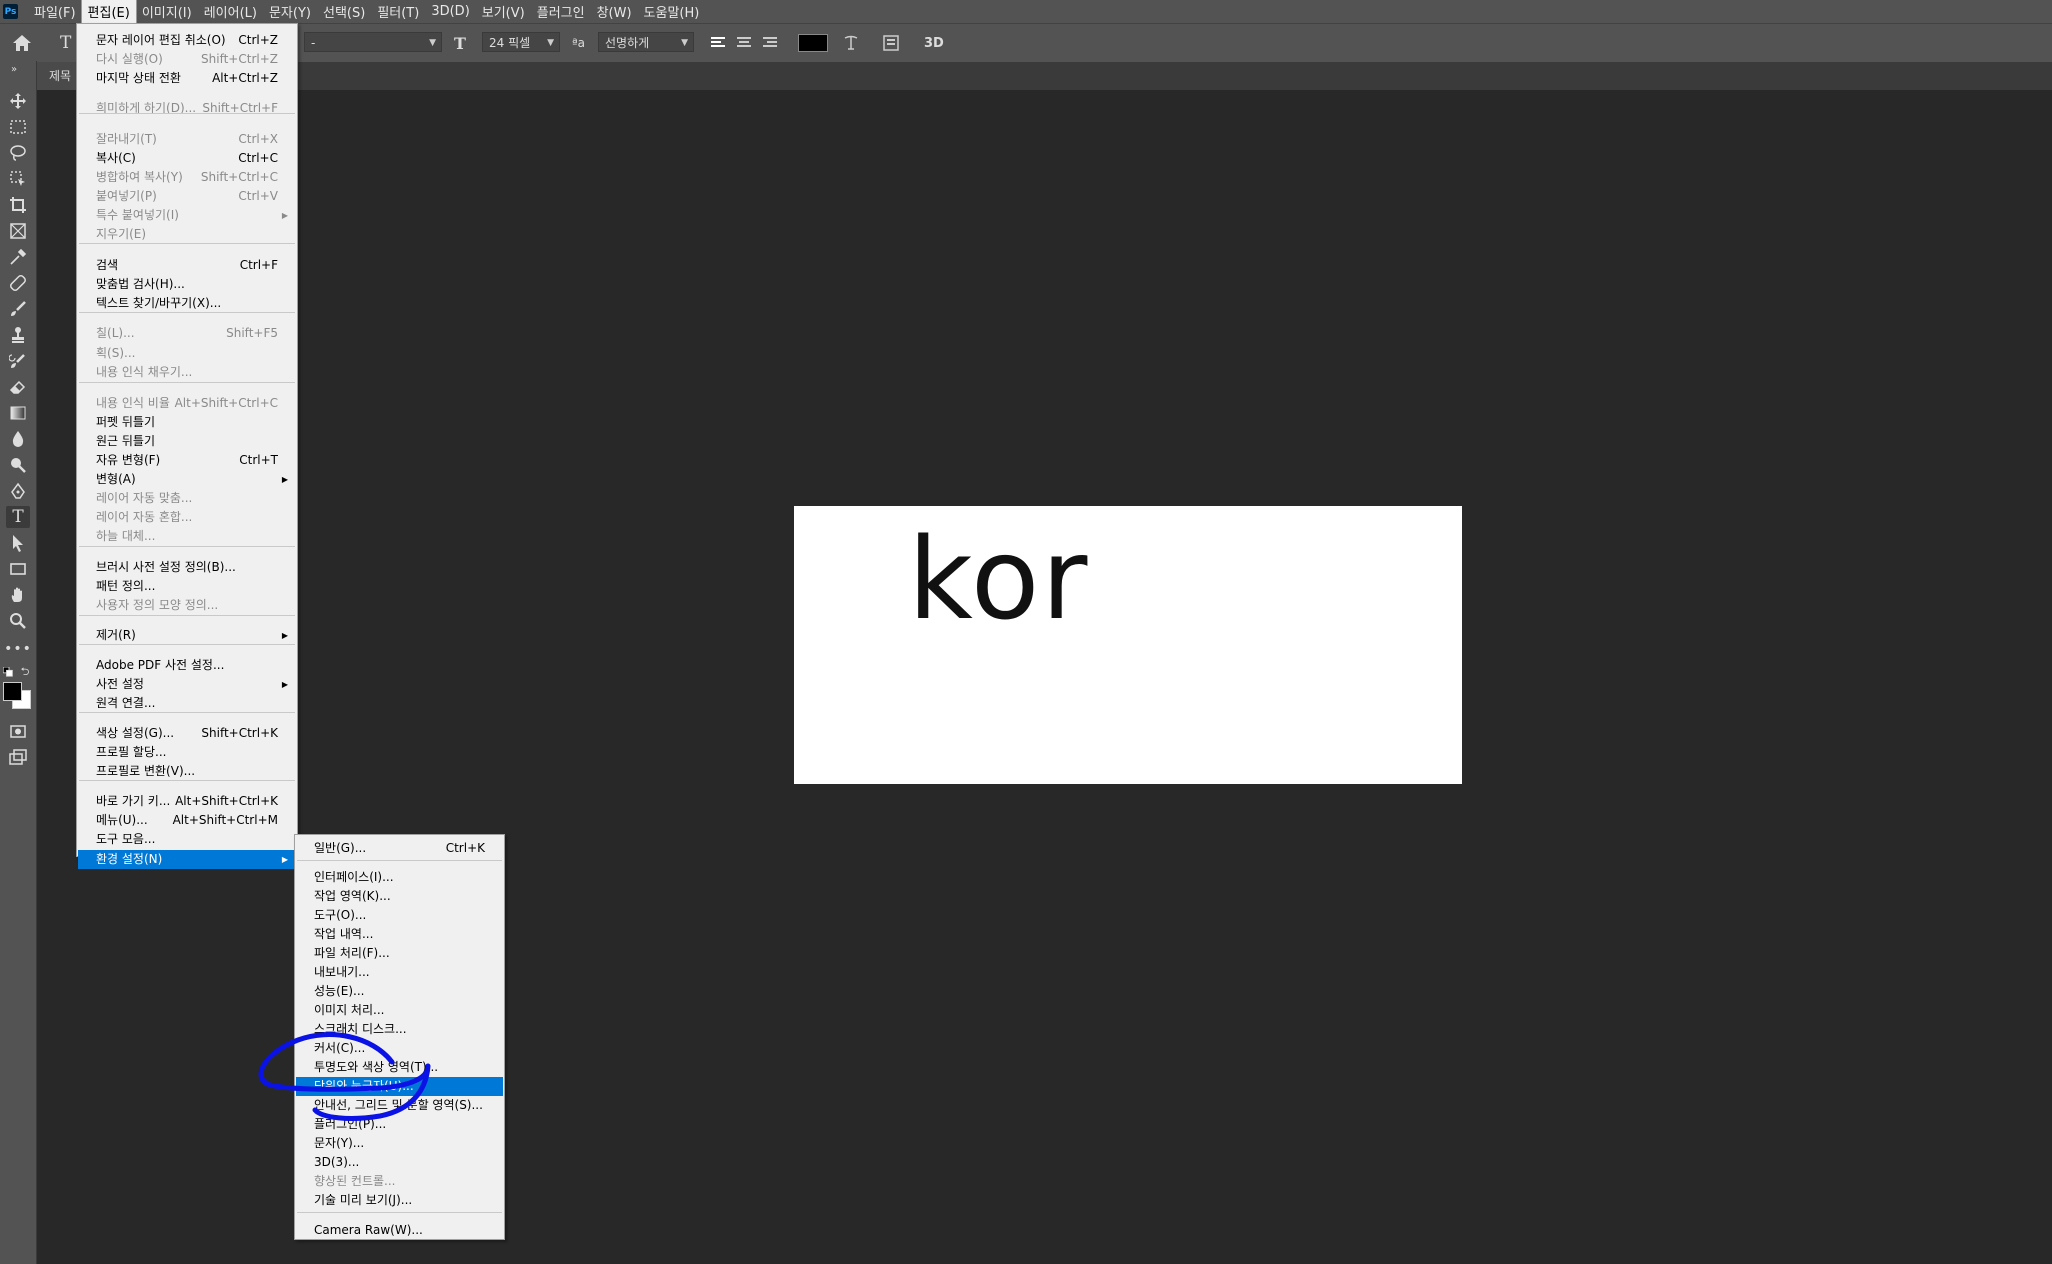 Image resolution: width=2052 pixels, height=1264 pixels. I want to click on hand-tool-icon, so click(18, 595).